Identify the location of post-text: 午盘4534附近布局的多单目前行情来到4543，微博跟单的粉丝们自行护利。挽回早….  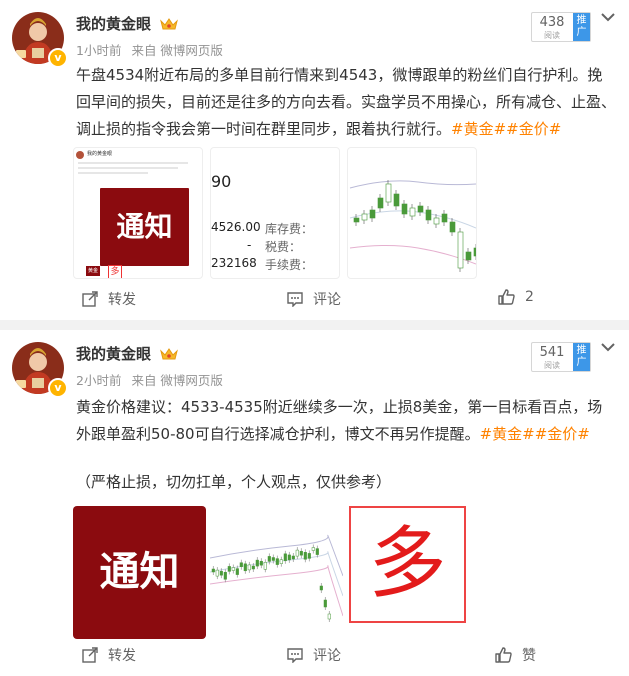
(346, 102).